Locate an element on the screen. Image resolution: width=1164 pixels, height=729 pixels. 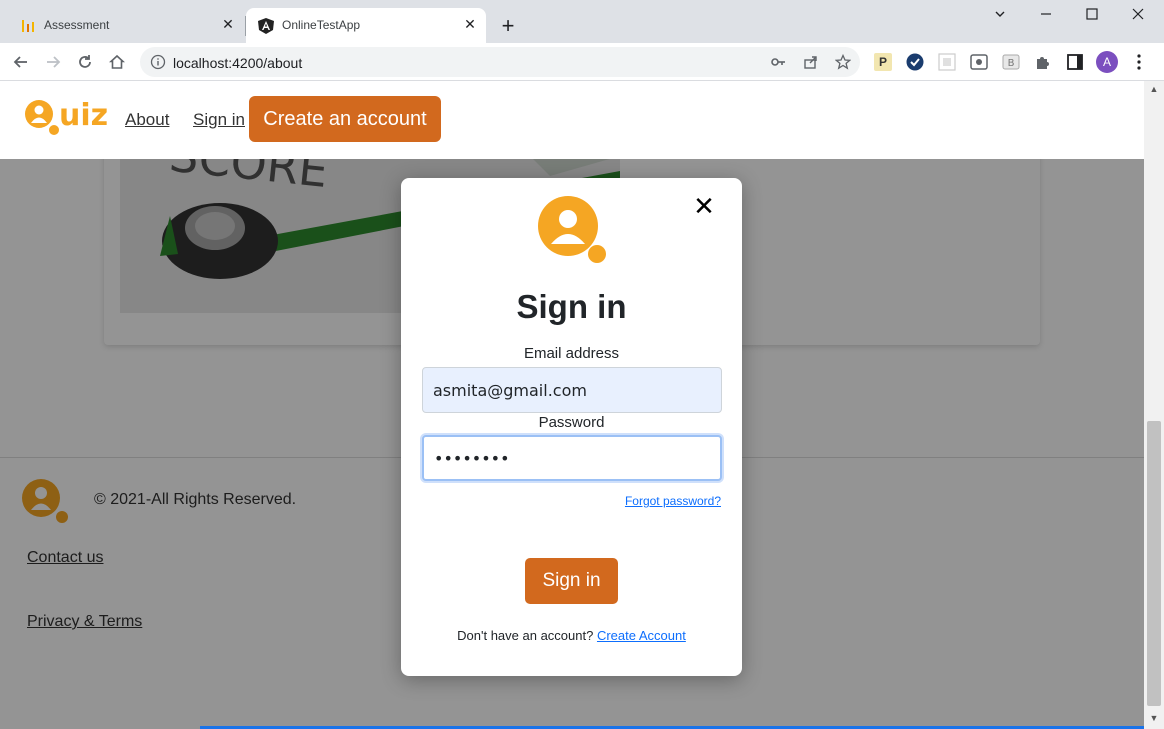
modal-close-icon: ✕ is located at coordinates (704, 206).